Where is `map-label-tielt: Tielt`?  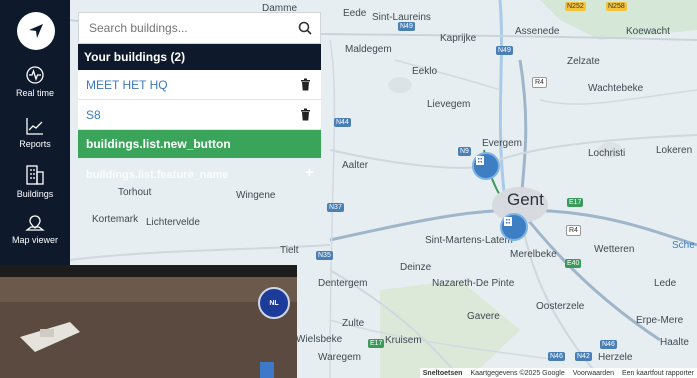 map-label-tielt: Tielt is located at coordinates (289, 250).